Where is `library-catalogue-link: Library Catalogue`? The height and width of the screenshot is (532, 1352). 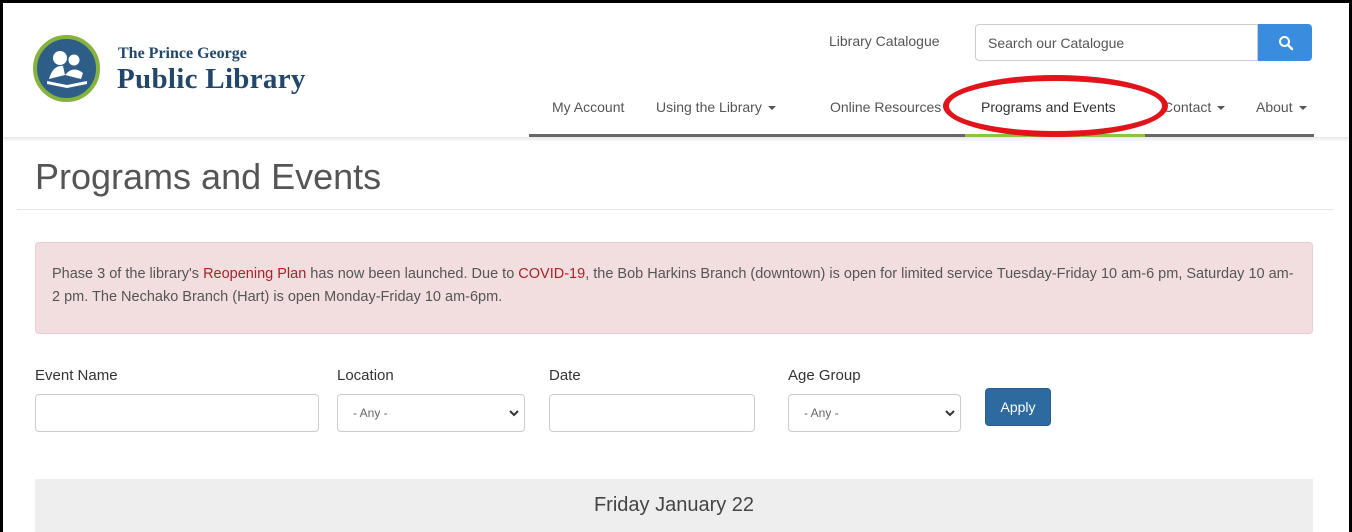 library-catalogue-link: Library Catalogue is located at coordinates (884, 41).